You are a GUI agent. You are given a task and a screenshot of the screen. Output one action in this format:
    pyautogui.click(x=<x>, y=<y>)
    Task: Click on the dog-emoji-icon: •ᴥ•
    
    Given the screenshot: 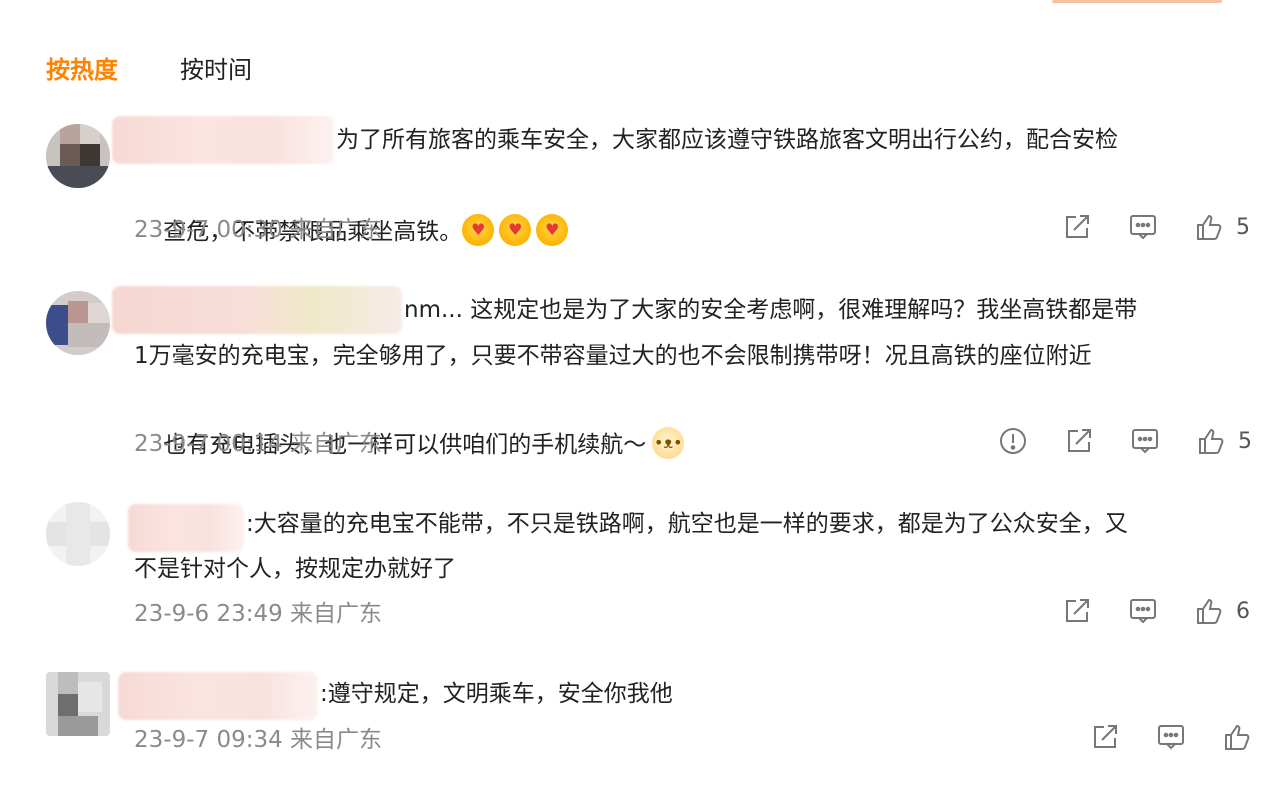 What is the action you would take?
    pyautogui.click(x=668, y=442)
    